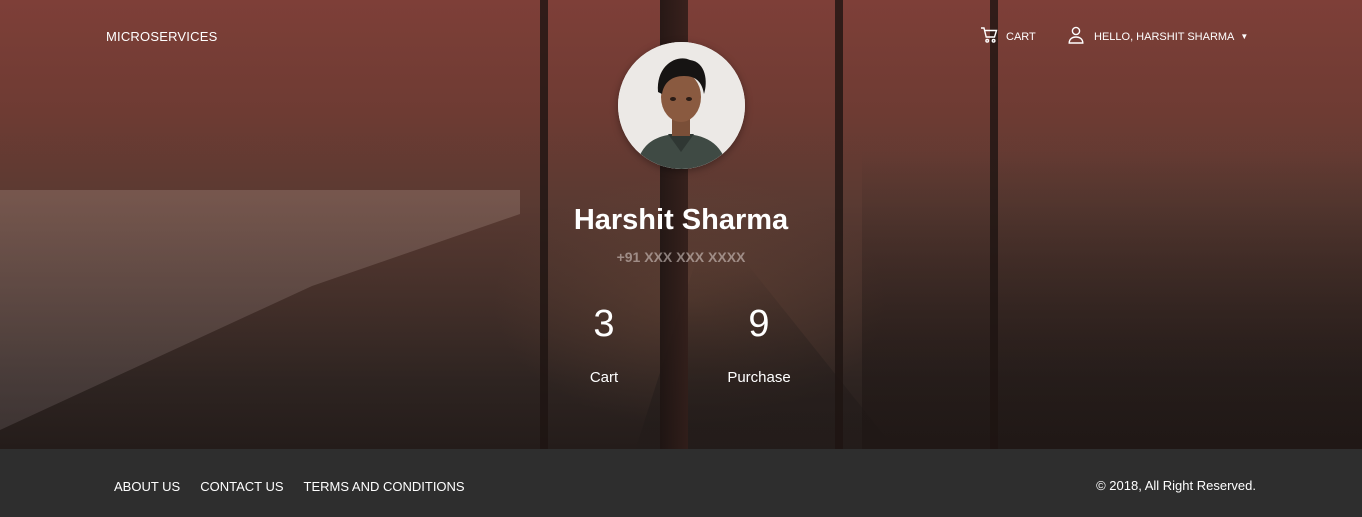 The image size is (1362, 517). What do you see at coordinates (604, 345) in the screenshot?
I see `stat-cart: 3 Cart` at bounding box center [604, 345].